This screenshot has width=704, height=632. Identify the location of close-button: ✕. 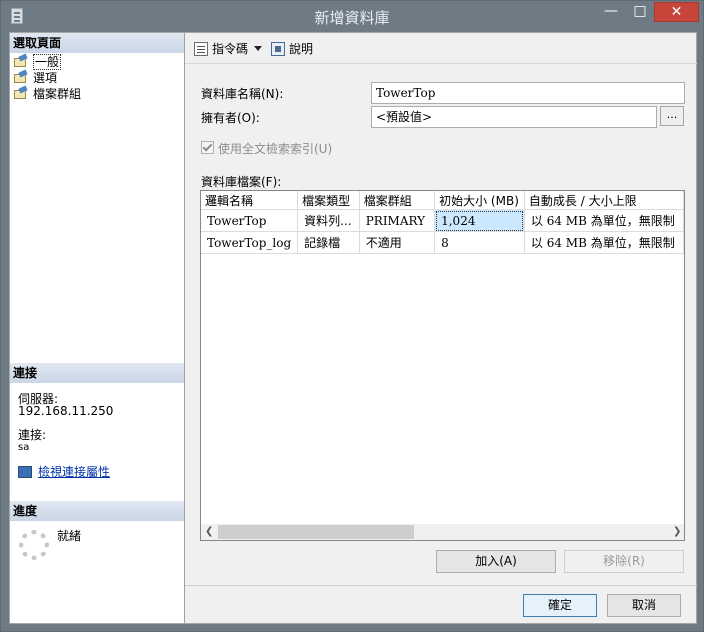
(676, 12).